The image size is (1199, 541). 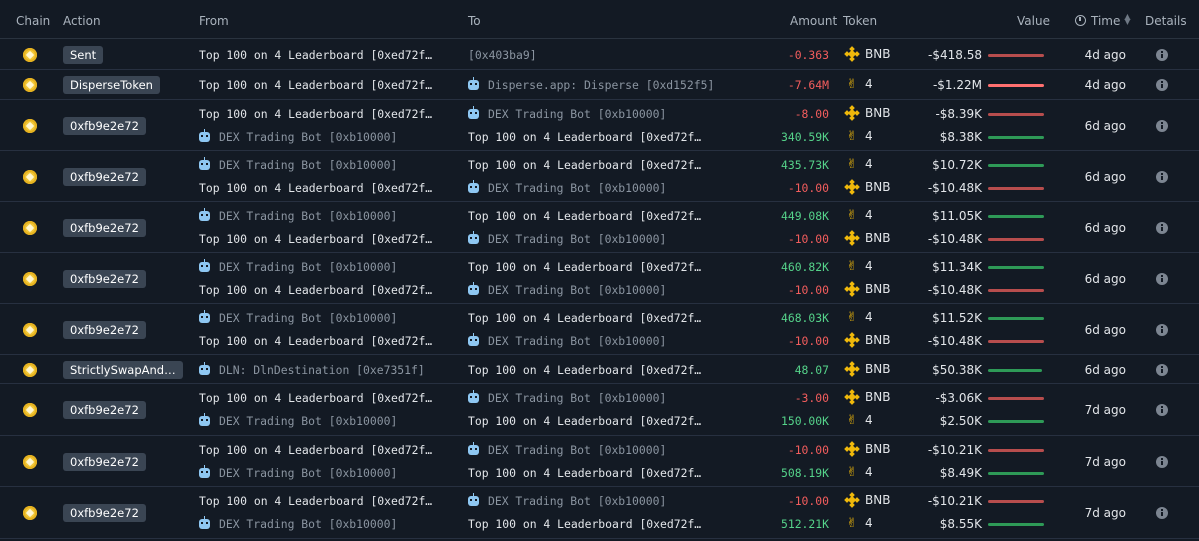 What do you see at coordinates (1016, 341) in the screenshot?
I see `value-bar` at bounding box center [1016, 341].